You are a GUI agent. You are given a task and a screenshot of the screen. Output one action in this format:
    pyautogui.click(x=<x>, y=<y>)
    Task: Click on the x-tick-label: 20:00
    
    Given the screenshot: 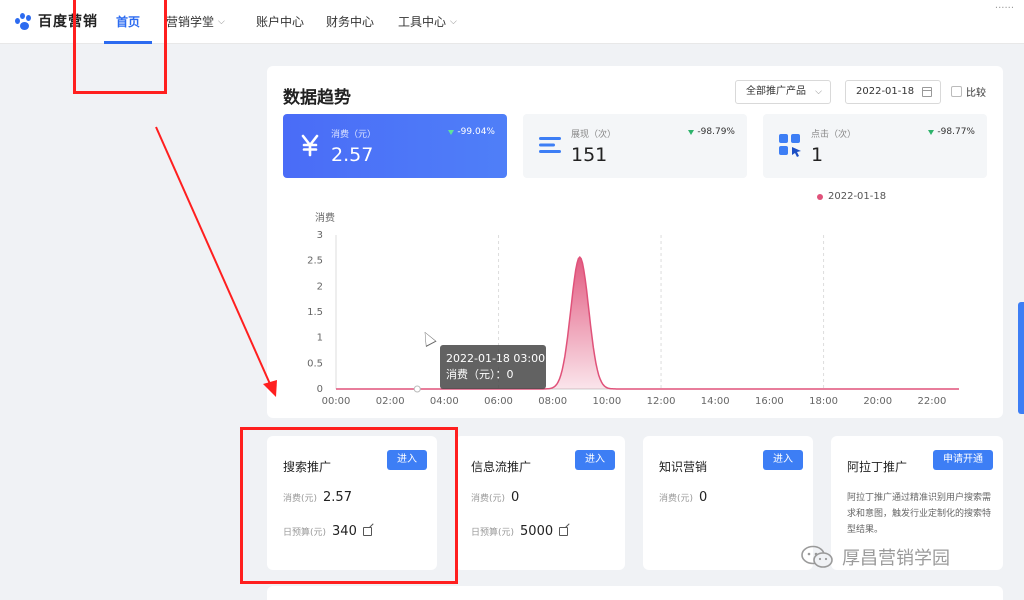 What is the action you would take?
    pyautogui.click(x=877, y=401)
    